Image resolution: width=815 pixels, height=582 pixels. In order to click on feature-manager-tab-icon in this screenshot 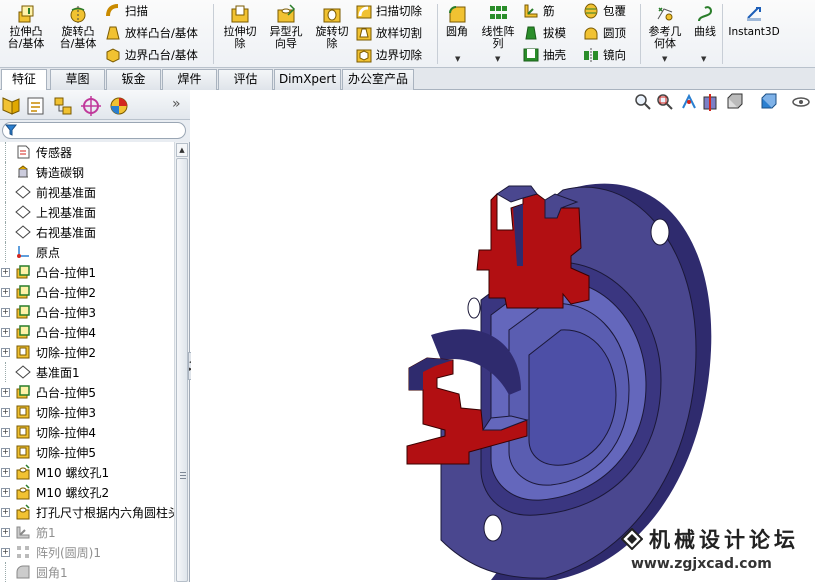, I will do `click(11, 106)`.